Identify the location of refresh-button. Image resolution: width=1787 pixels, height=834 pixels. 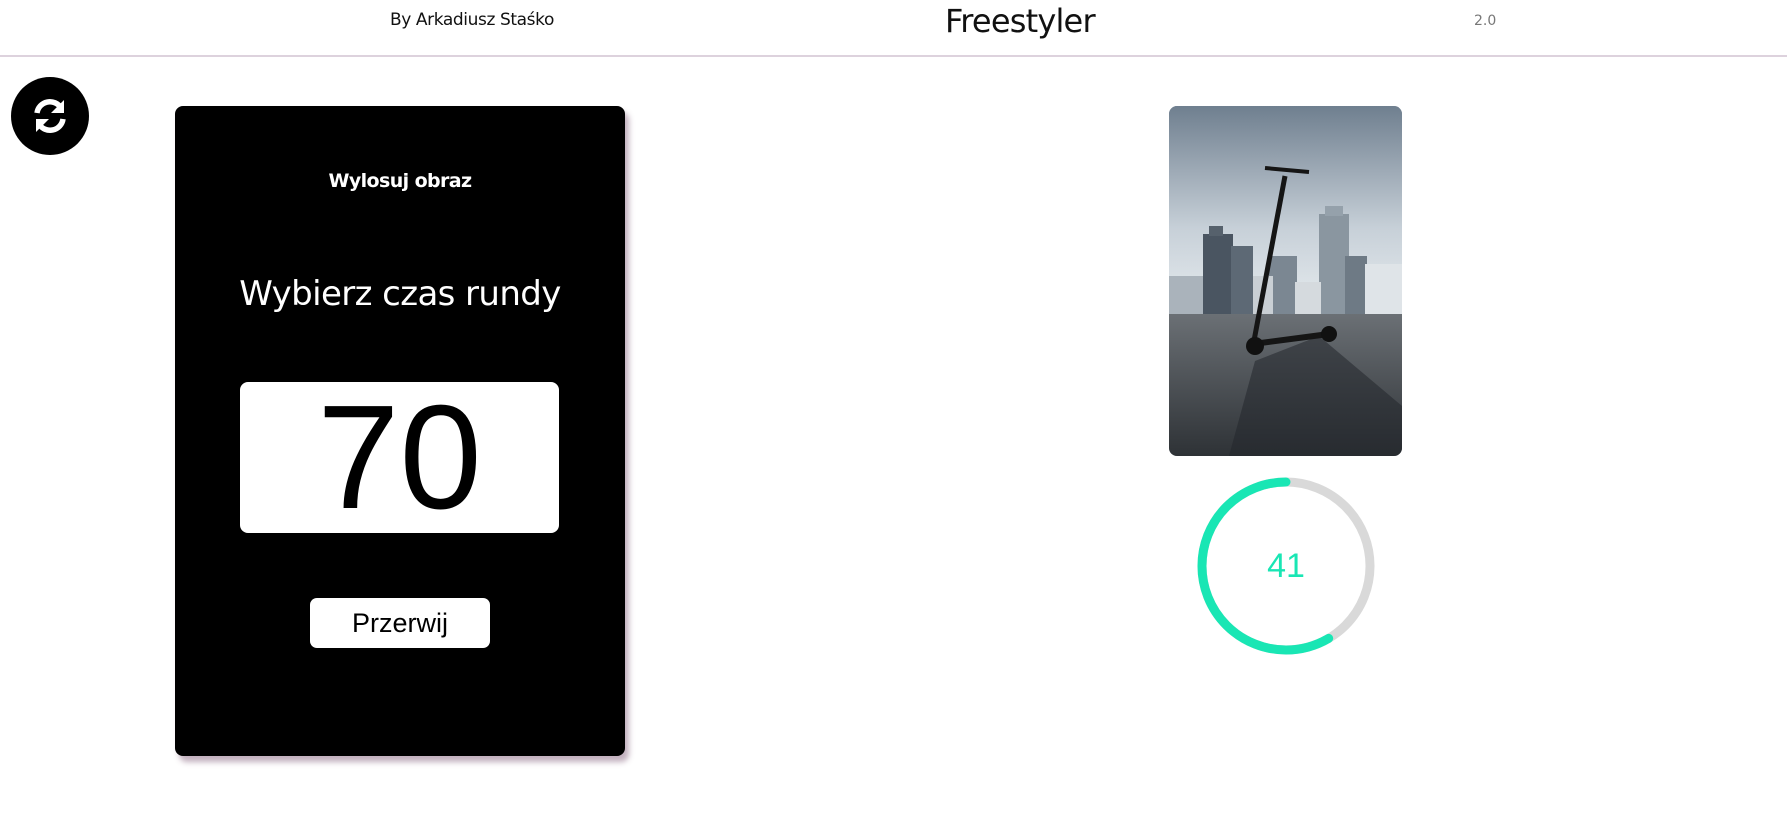
(50, 116).